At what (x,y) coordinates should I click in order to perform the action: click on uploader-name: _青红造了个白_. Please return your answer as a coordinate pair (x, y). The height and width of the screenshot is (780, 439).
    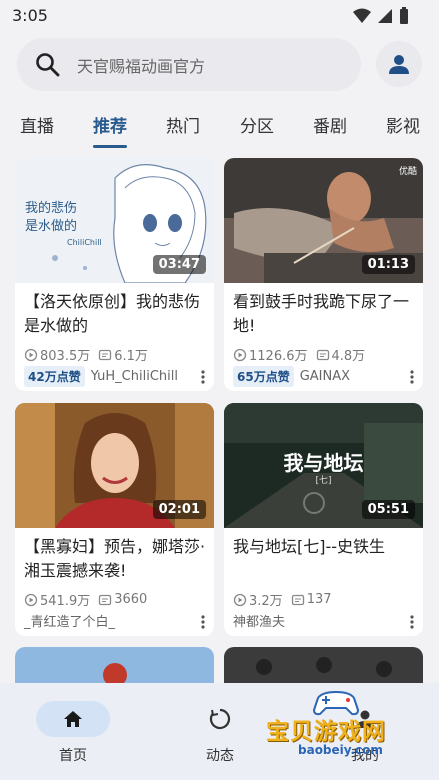
    Looking at the image, I should click on (69, 620).